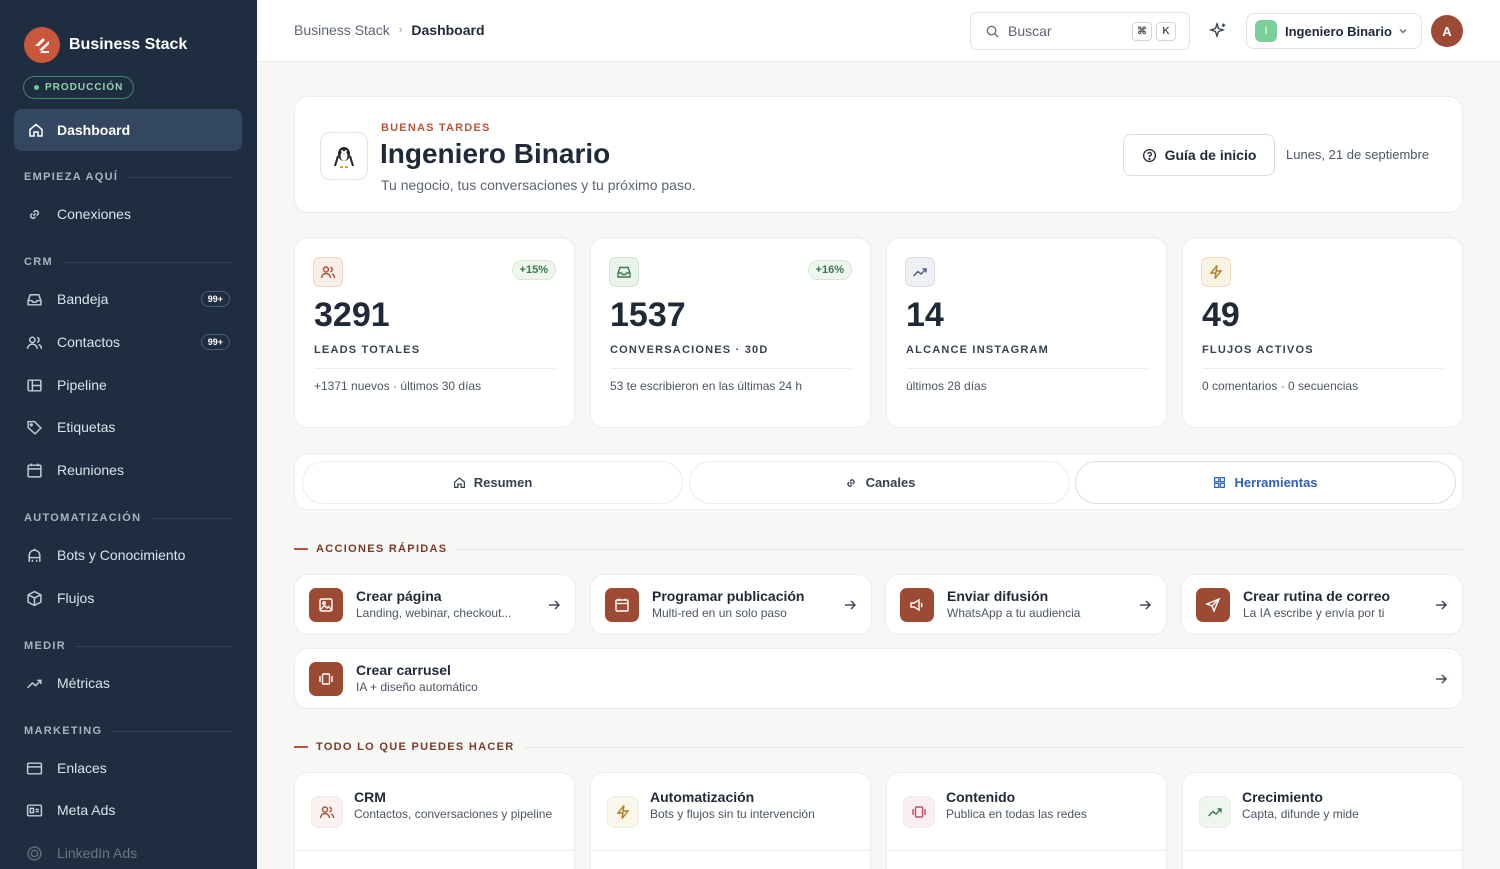 This screenshot has width=1500, height=869. What do you see at coordinates (1149, 155) in the screenshot?
I see `help-circle-icon` at bounding box center [1149, 155].